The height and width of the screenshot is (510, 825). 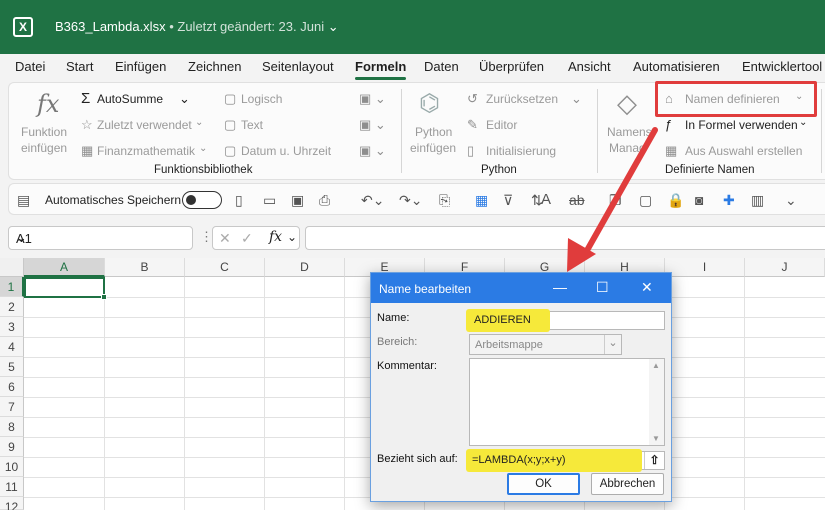 I want to click on abbrechen-button: Abbrechen, so click(x=627, y=484).